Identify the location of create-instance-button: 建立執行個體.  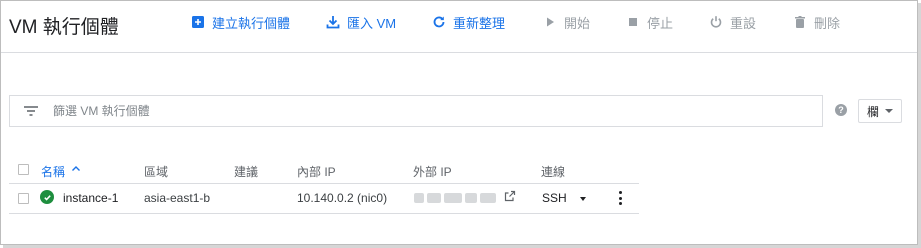
(240, 22).